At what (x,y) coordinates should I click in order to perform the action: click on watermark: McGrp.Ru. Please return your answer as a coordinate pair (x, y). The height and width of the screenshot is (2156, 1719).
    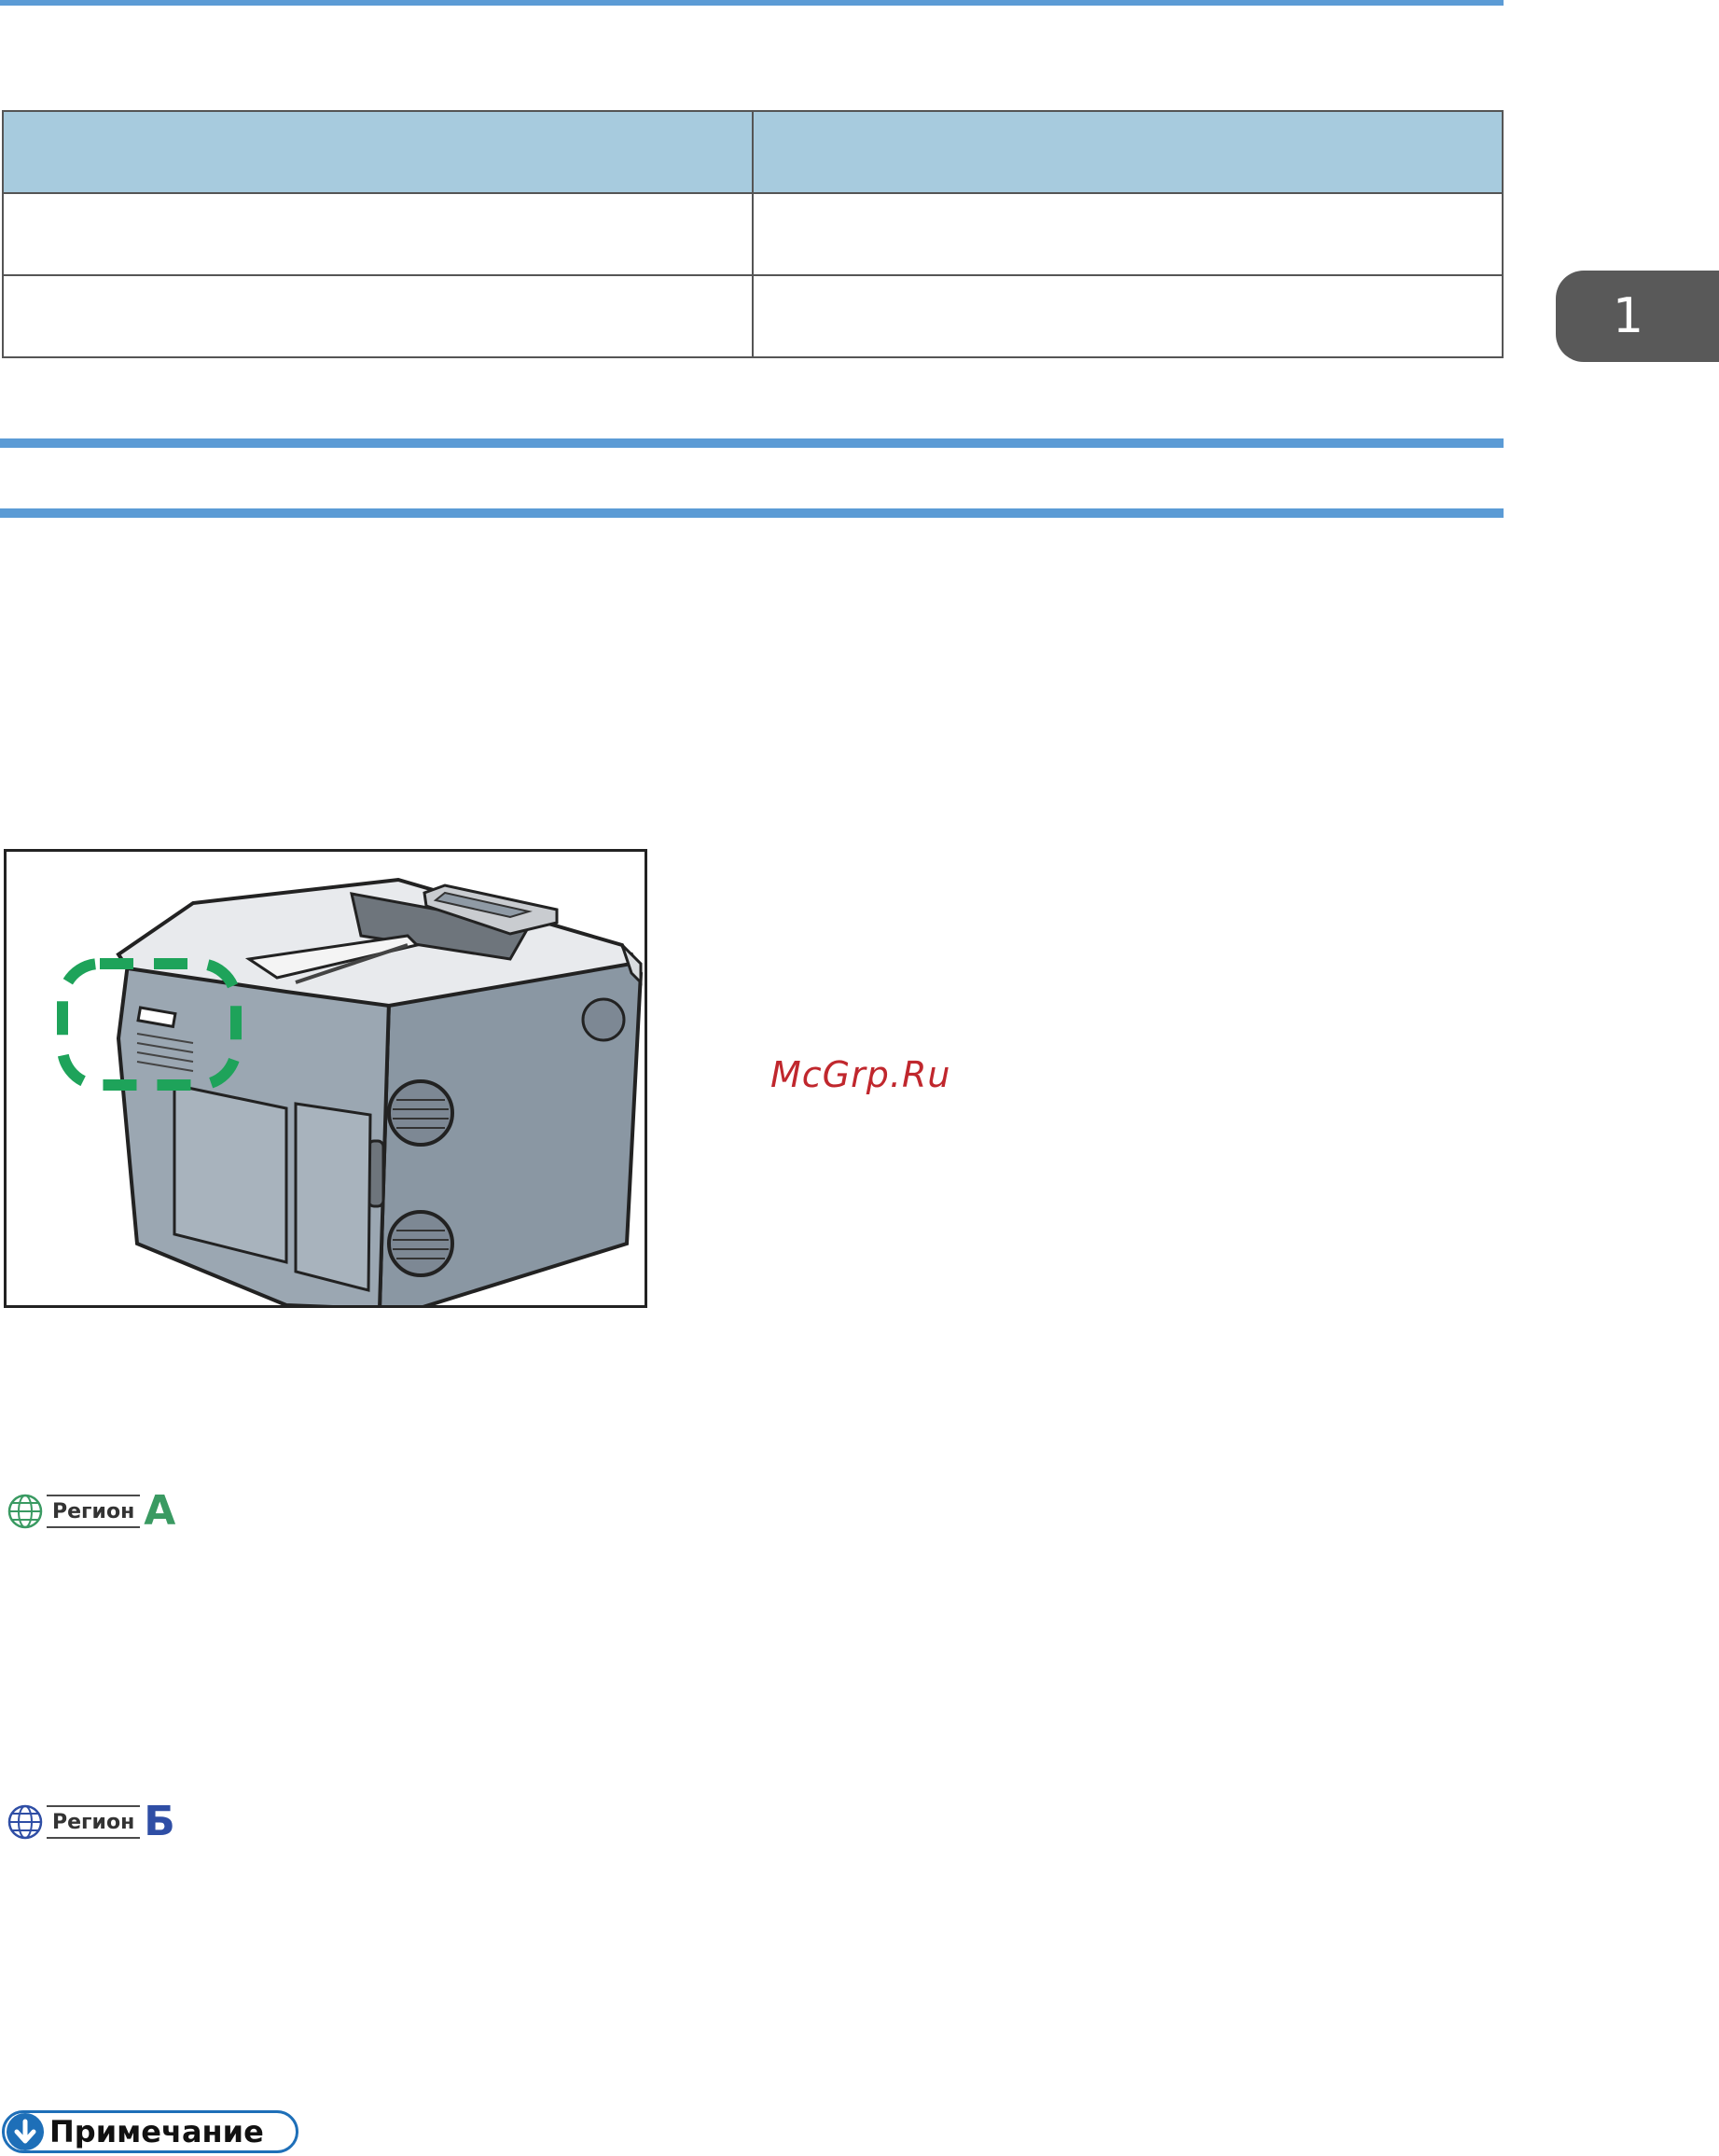
    Looking at the image, I should click on (860, 1074).